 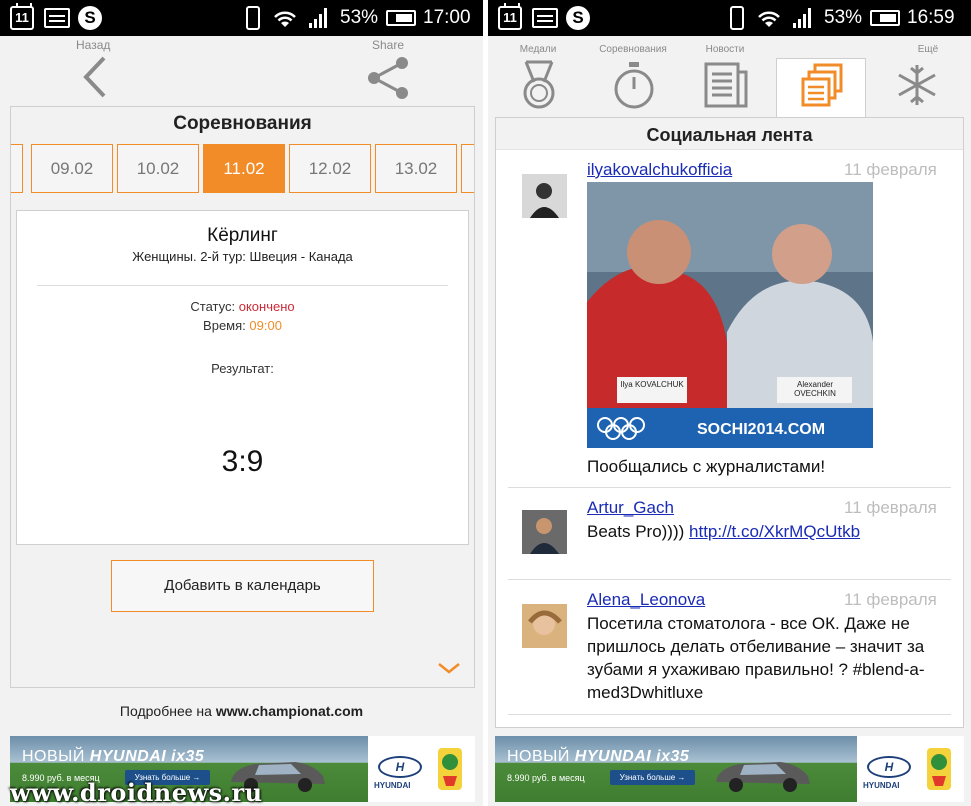 I want to click on tab-social-feed, so click(x=821, y=88).